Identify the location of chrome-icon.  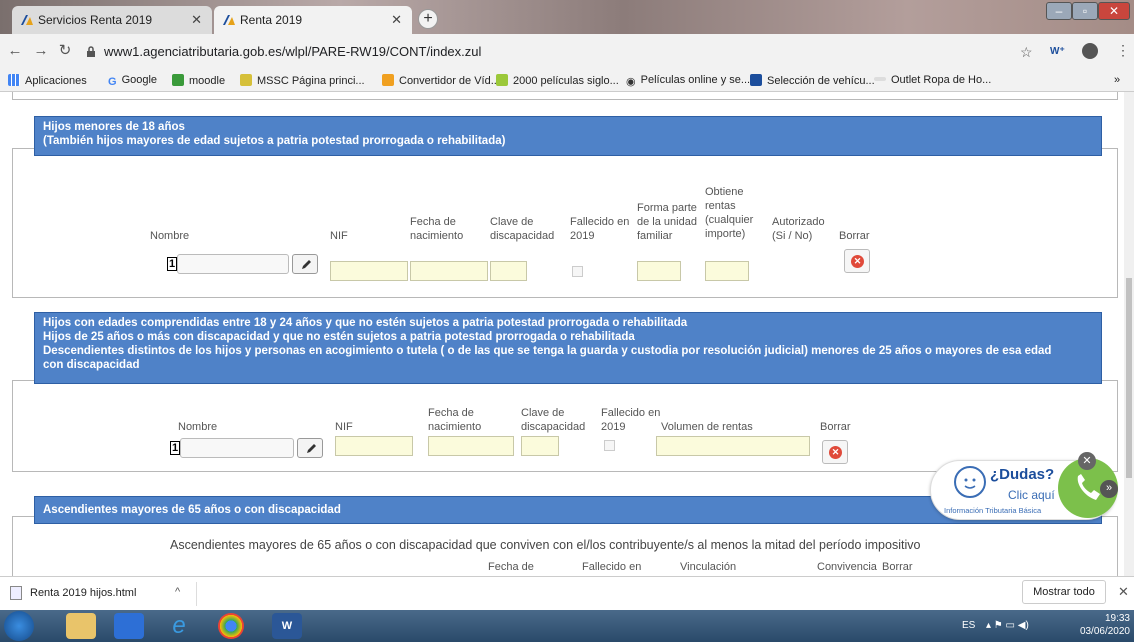
(231, 626).